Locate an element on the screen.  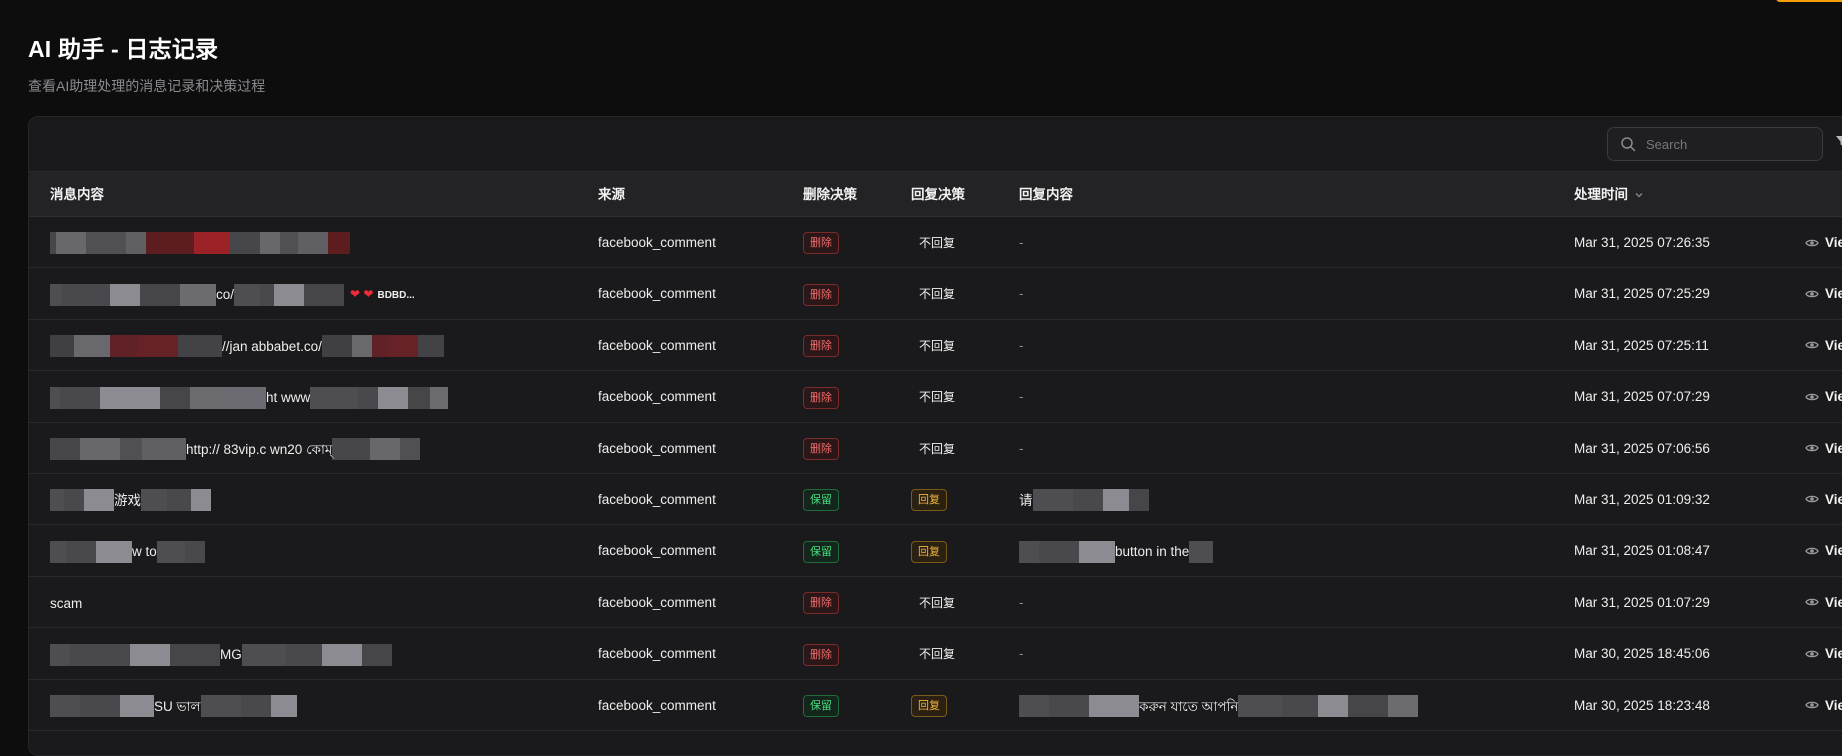
sort-chevron-down-icon is located at coordinates (1639, 195).